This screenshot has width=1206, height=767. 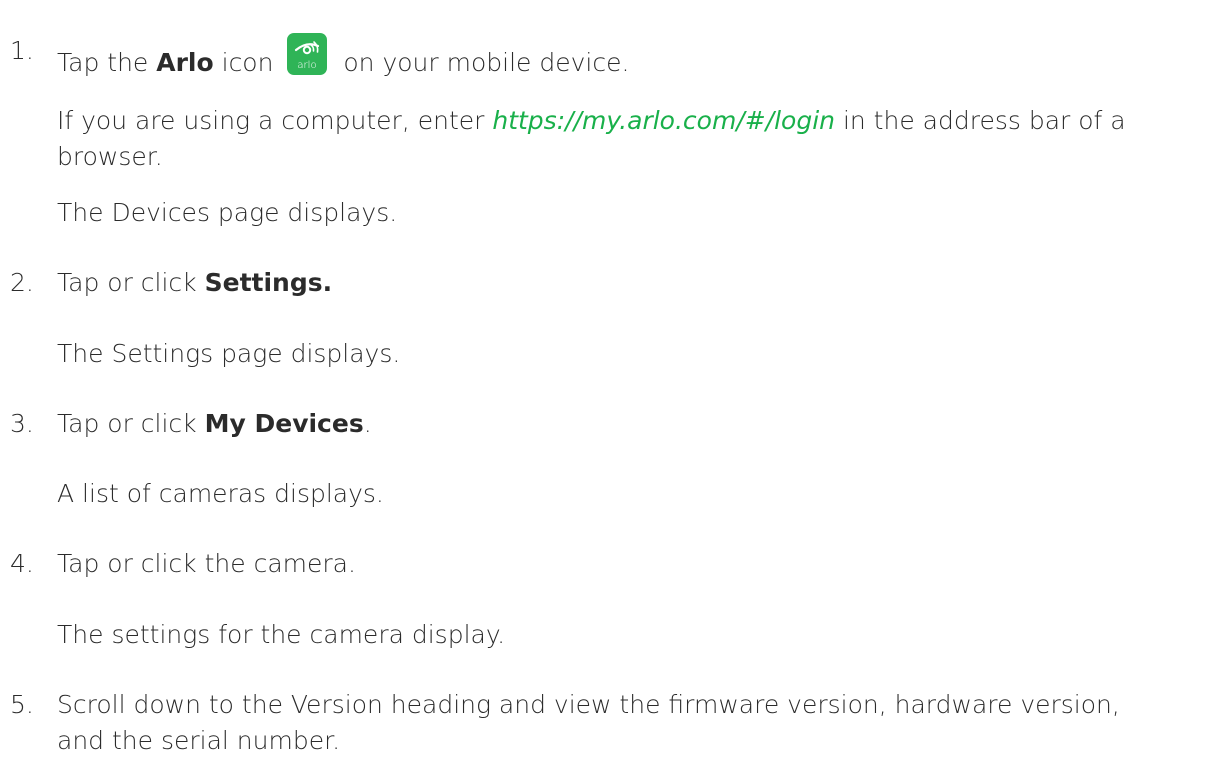 I want to click on arlo-login-link: https://my.arlo.com/#/login, so click(x=663, y=120).